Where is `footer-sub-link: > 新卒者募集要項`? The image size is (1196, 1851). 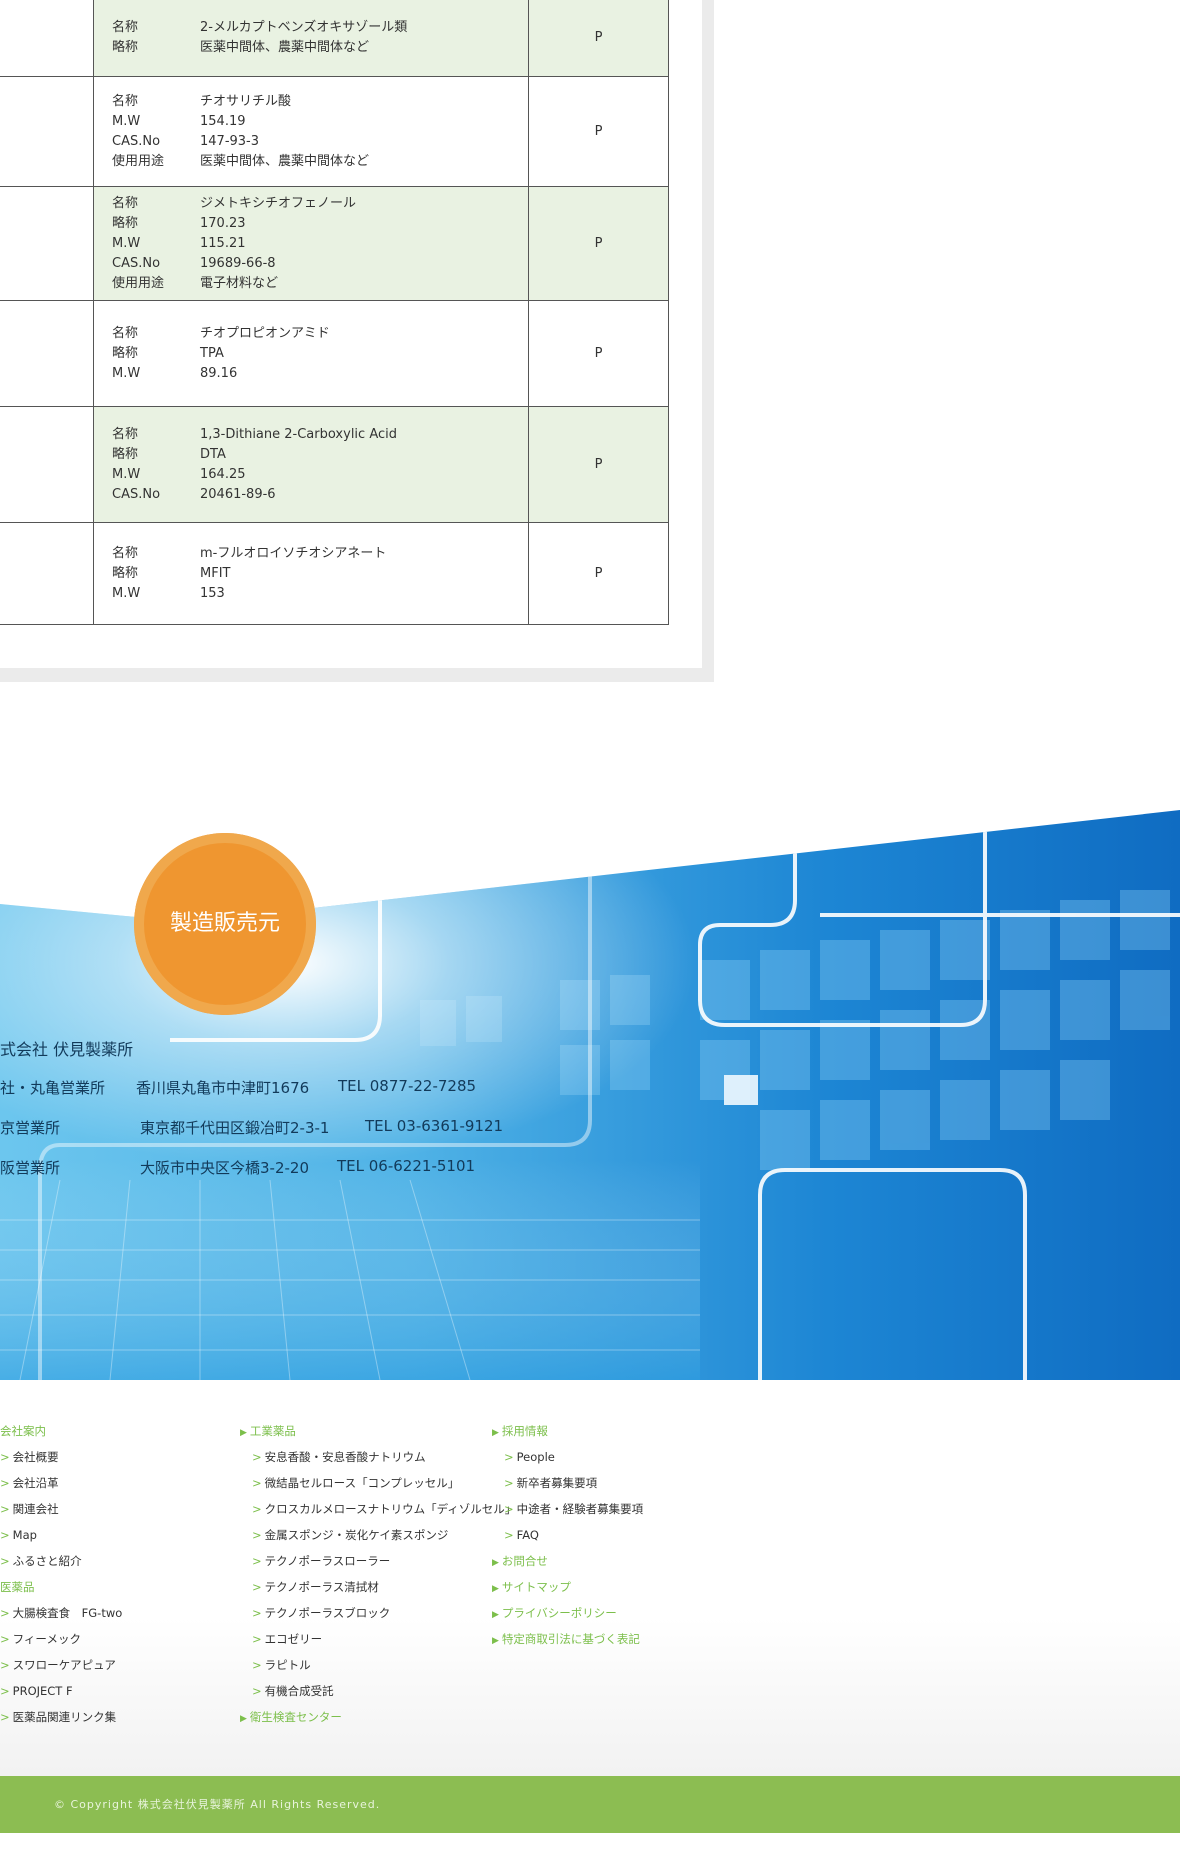 footer-sub-link: > 新卒者募集要項 is located at coordinates (567, 1483).